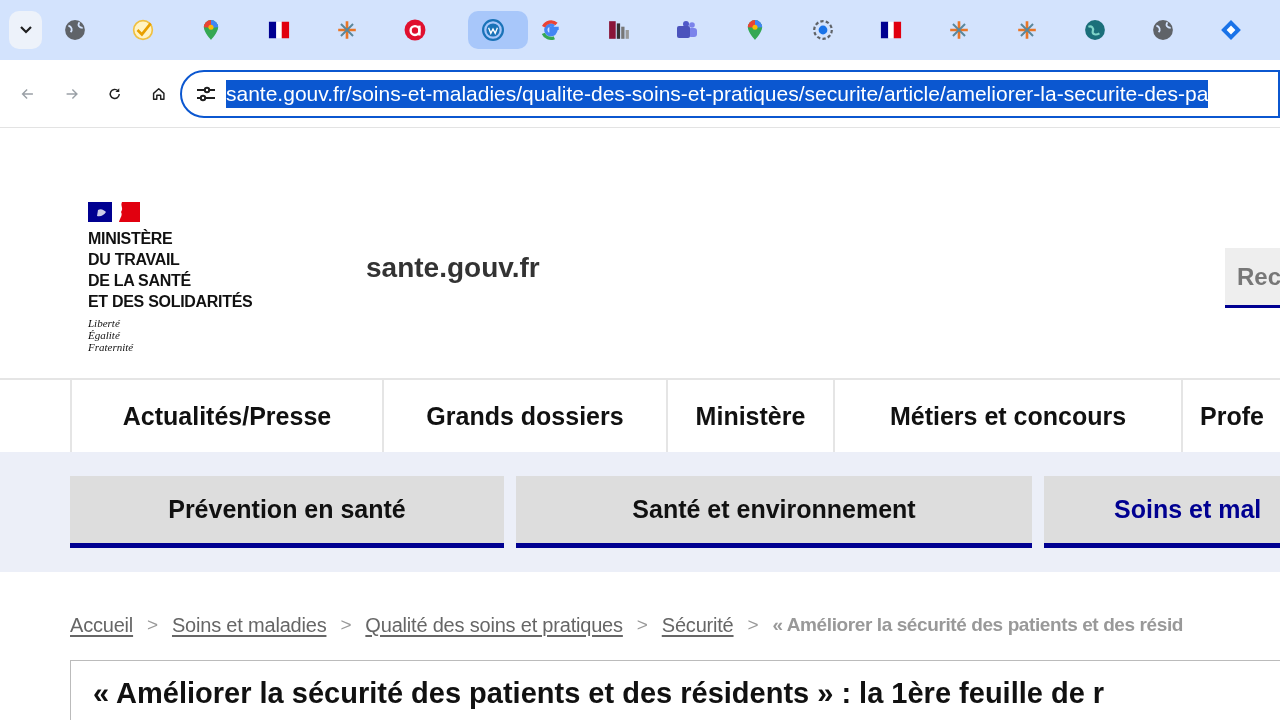 The image size is (1280, 720). Describe the element at coordinates (697, 625) in the screenshot. I see `breadcrumb-link: Sécurité` at that location.